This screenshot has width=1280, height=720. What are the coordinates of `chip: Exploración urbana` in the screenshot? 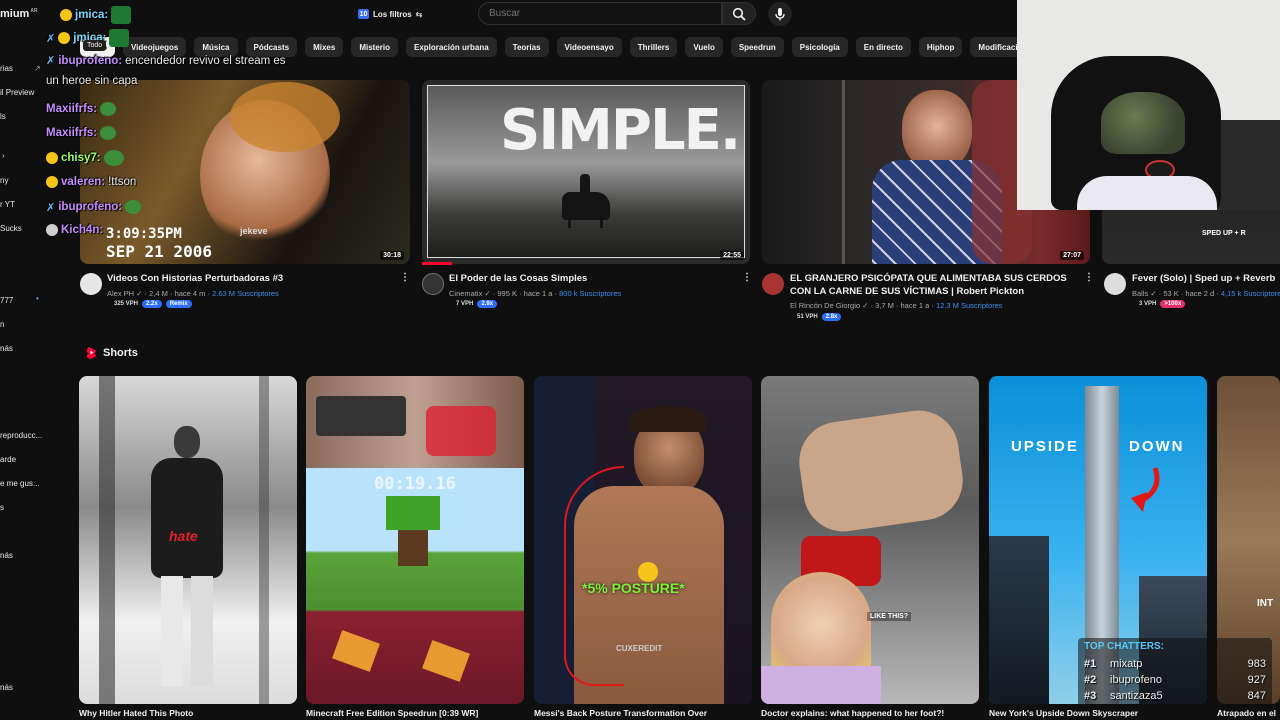 It's located at (451, 47).